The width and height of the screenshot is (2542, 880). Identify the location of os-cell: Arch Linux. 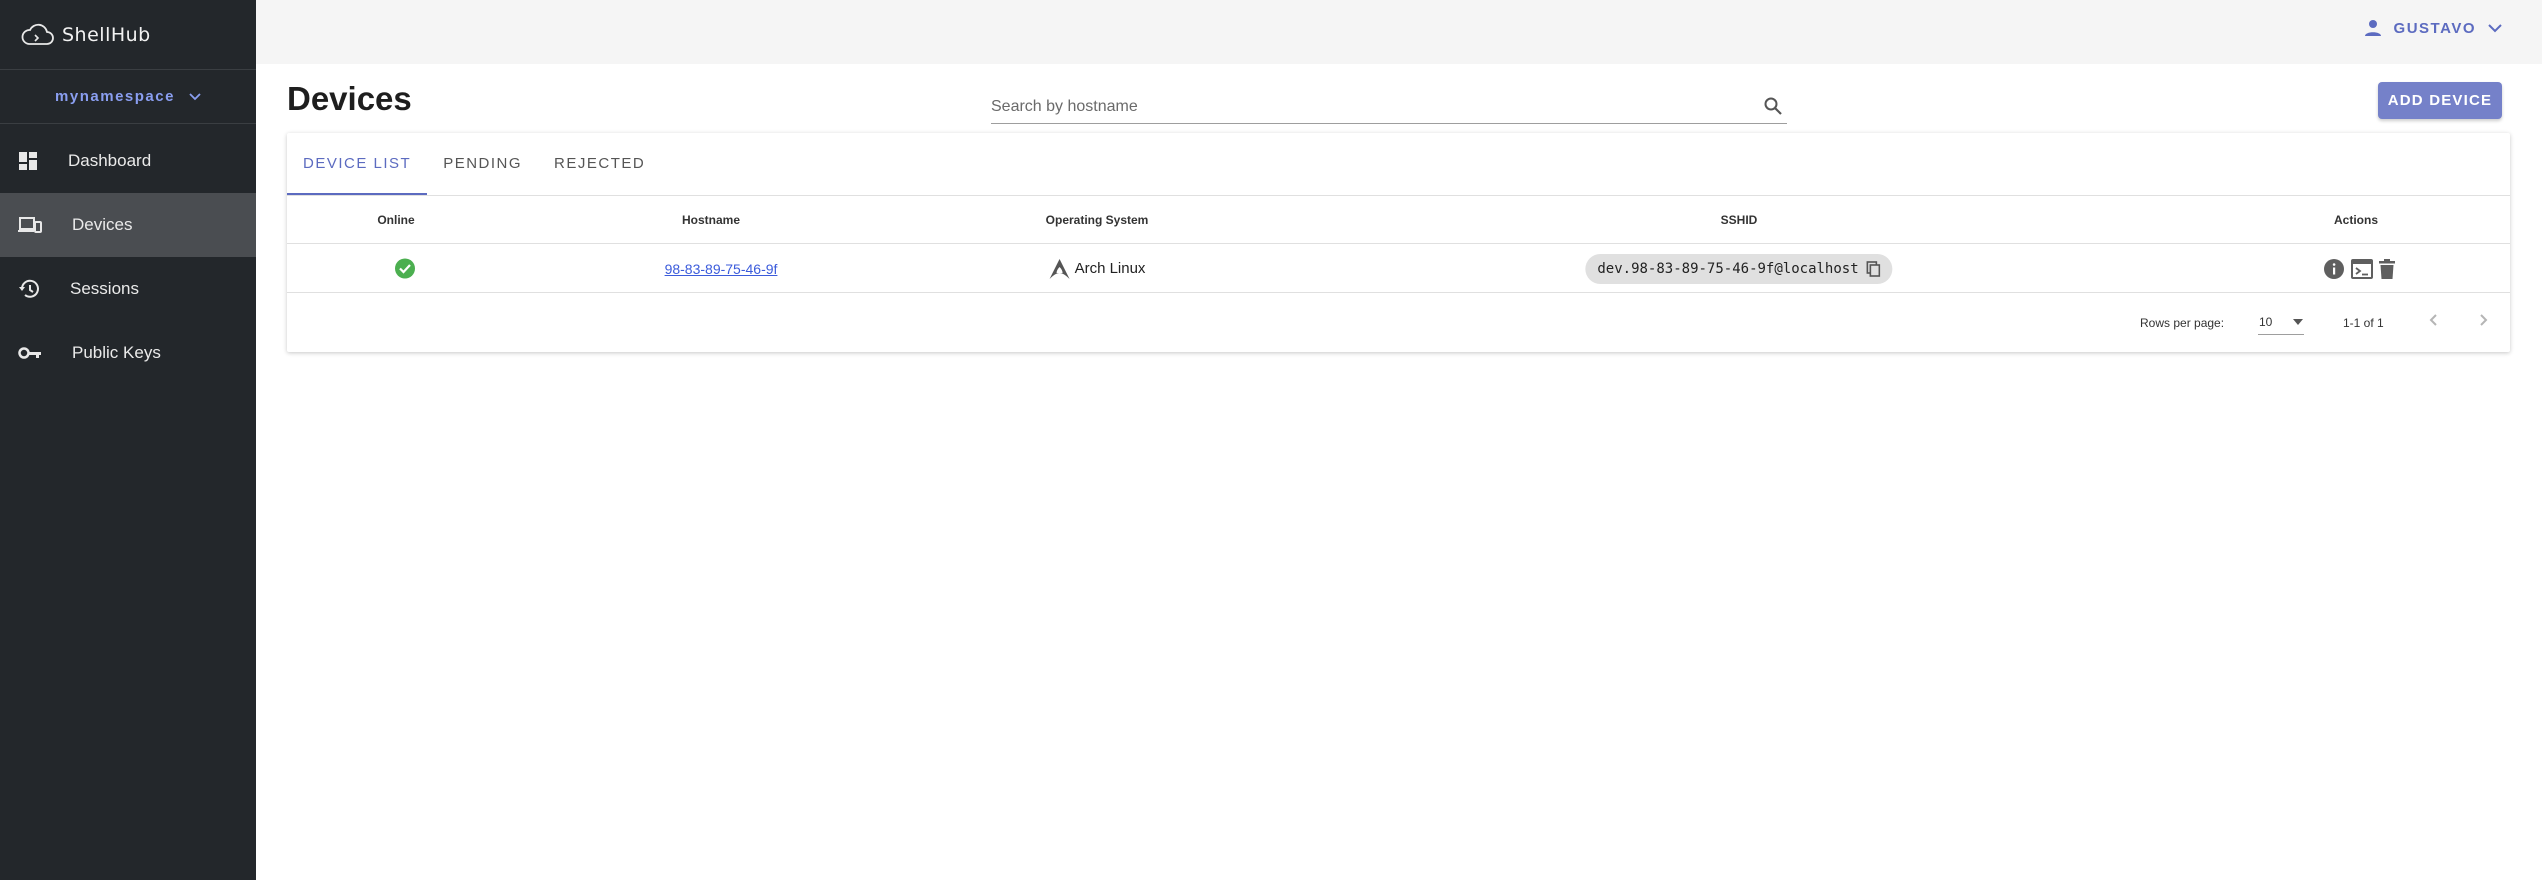
(1097, 268).